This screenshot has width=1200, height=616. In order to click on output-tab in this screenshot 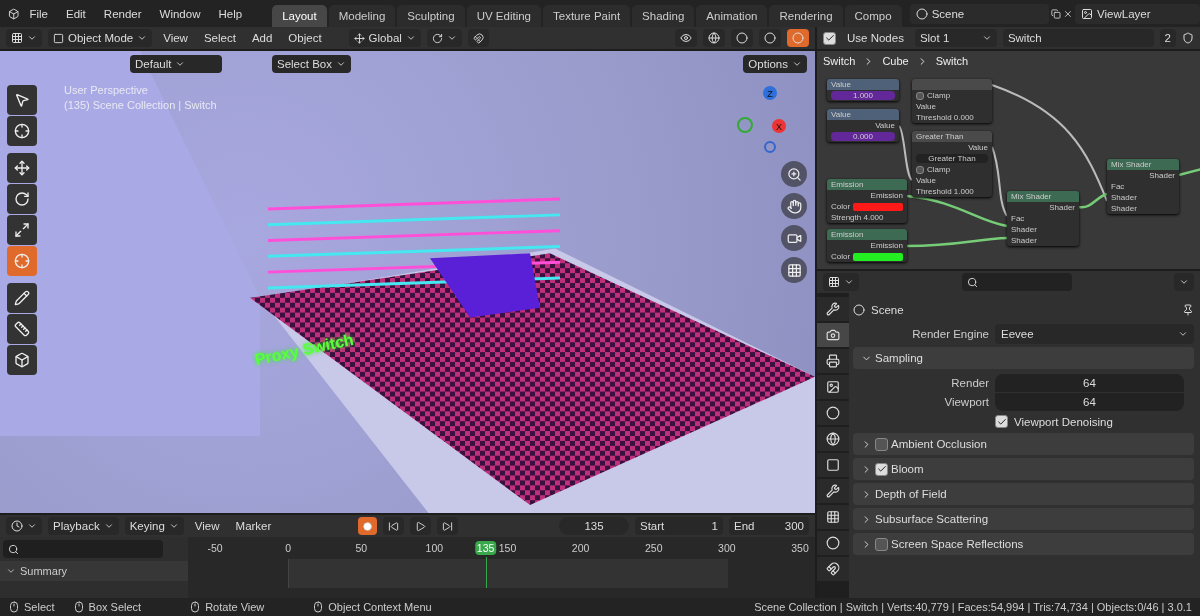, I will do `click(833, 361)`.